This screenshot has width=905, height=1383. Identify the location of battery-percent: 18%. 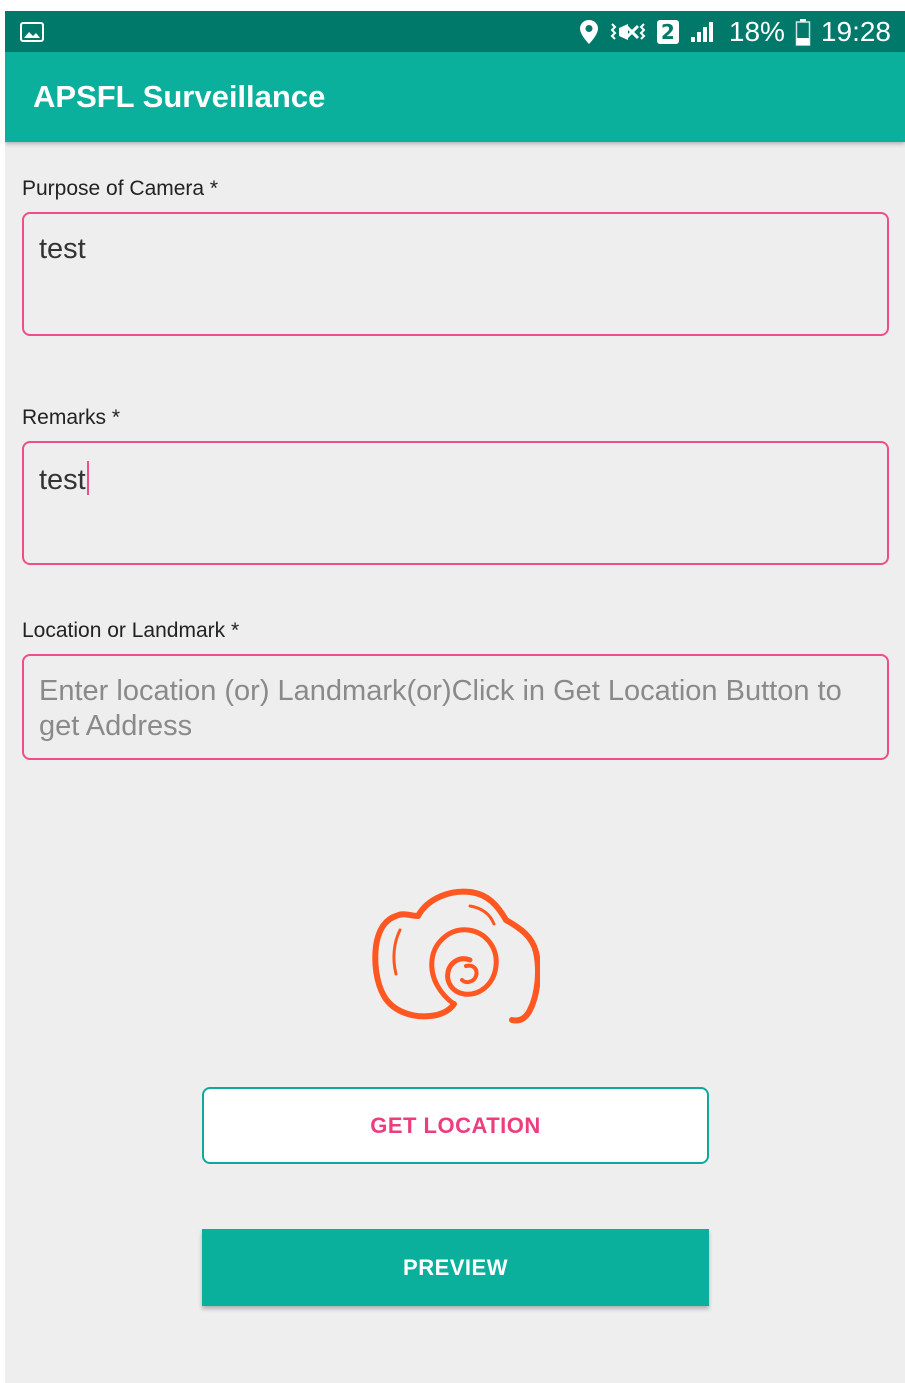
(756, 31).